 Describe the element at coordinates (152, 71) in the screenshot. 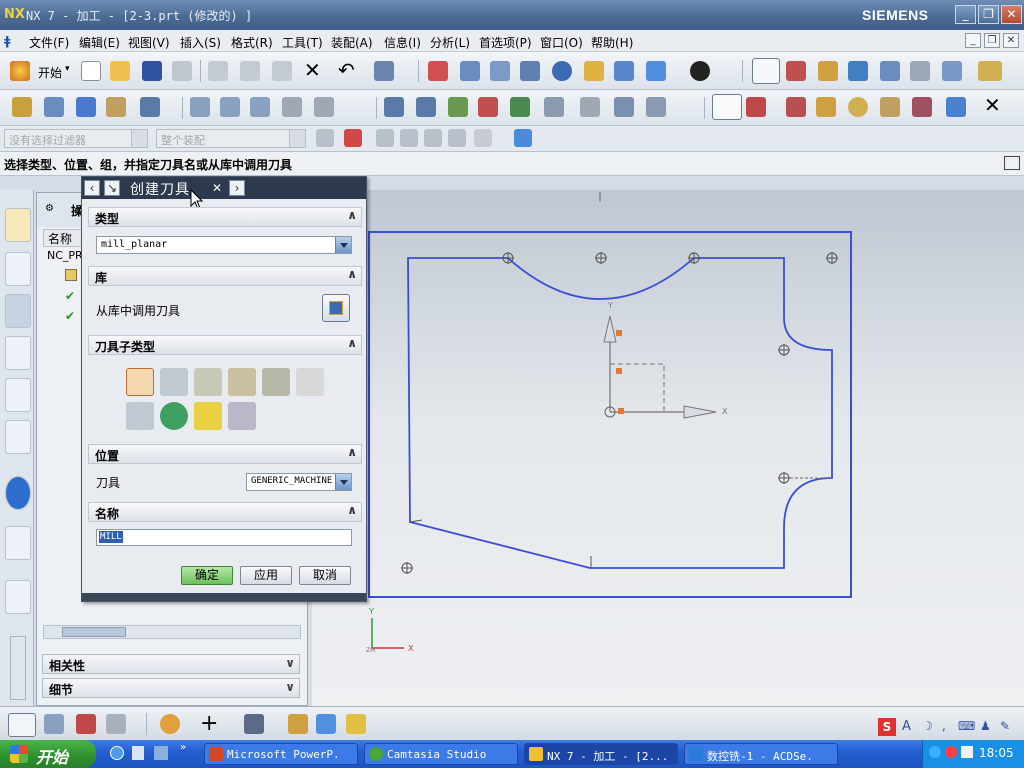

I see `save-icon` at that location.